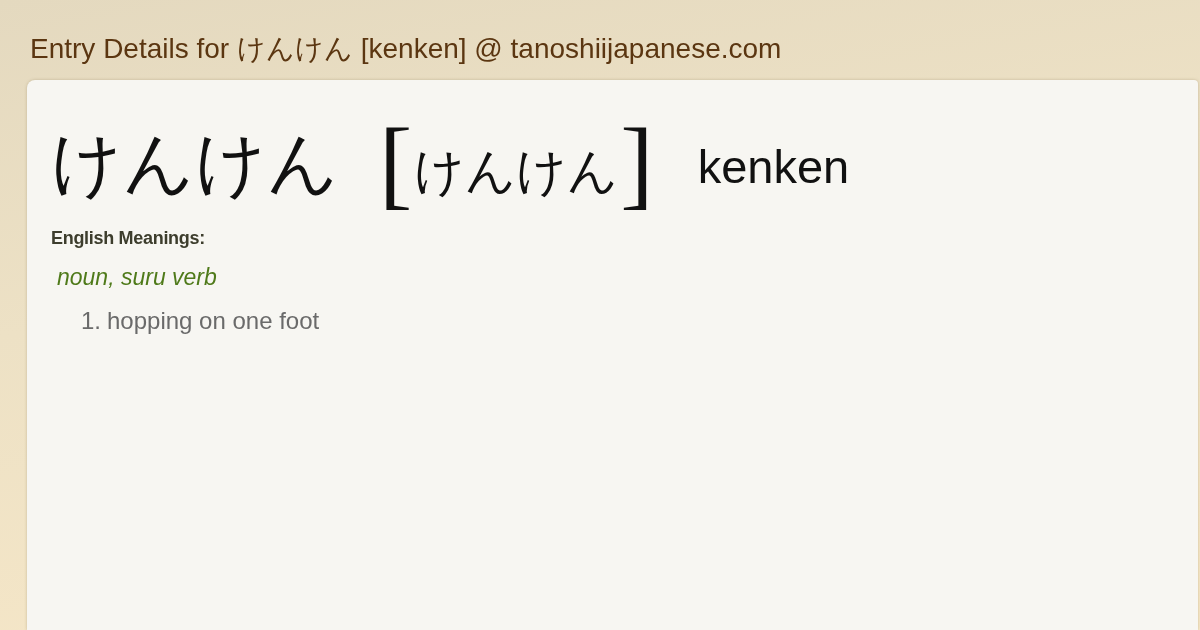 This screenshot has height=630, width=1200. Describe the element at coordinates (128, 238) in the screenshot. I see `meanings-heading: English Meanings:` at that location.